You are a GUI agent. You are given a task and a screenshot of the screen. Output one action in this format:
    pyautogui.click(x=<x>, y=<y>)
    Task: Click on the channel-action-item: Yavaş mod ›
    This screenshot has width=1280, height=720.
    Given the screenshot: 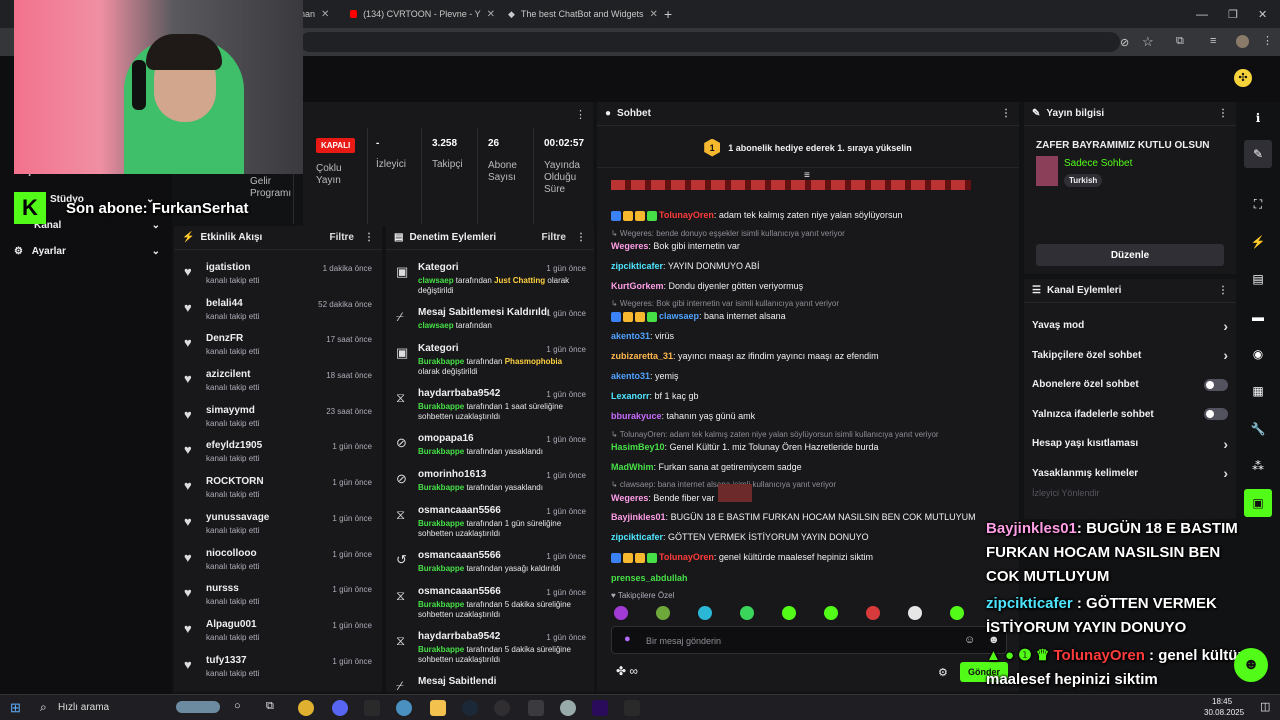 What is the action you would take?
    pyautogui.click(x=1130, y=326)
    